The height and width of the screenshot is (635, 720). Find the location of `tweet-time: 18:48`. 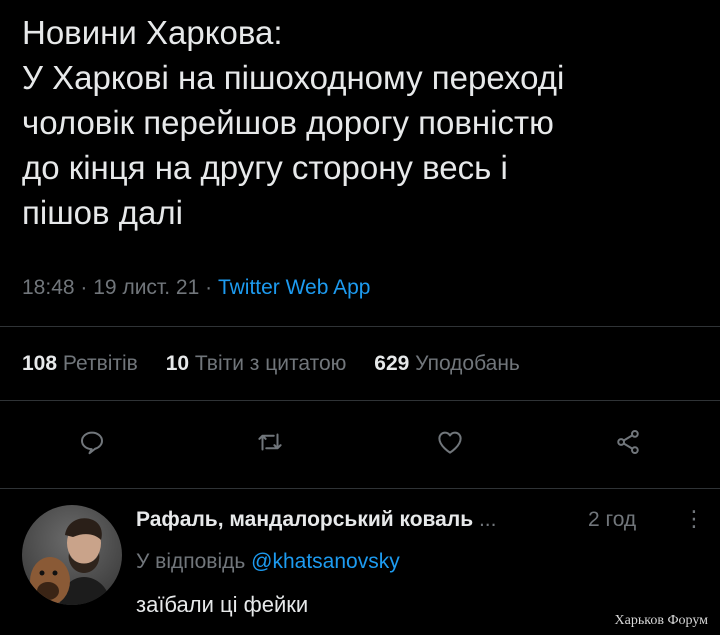

tweet-time: 18:48 is located at coordinates (48, 287).